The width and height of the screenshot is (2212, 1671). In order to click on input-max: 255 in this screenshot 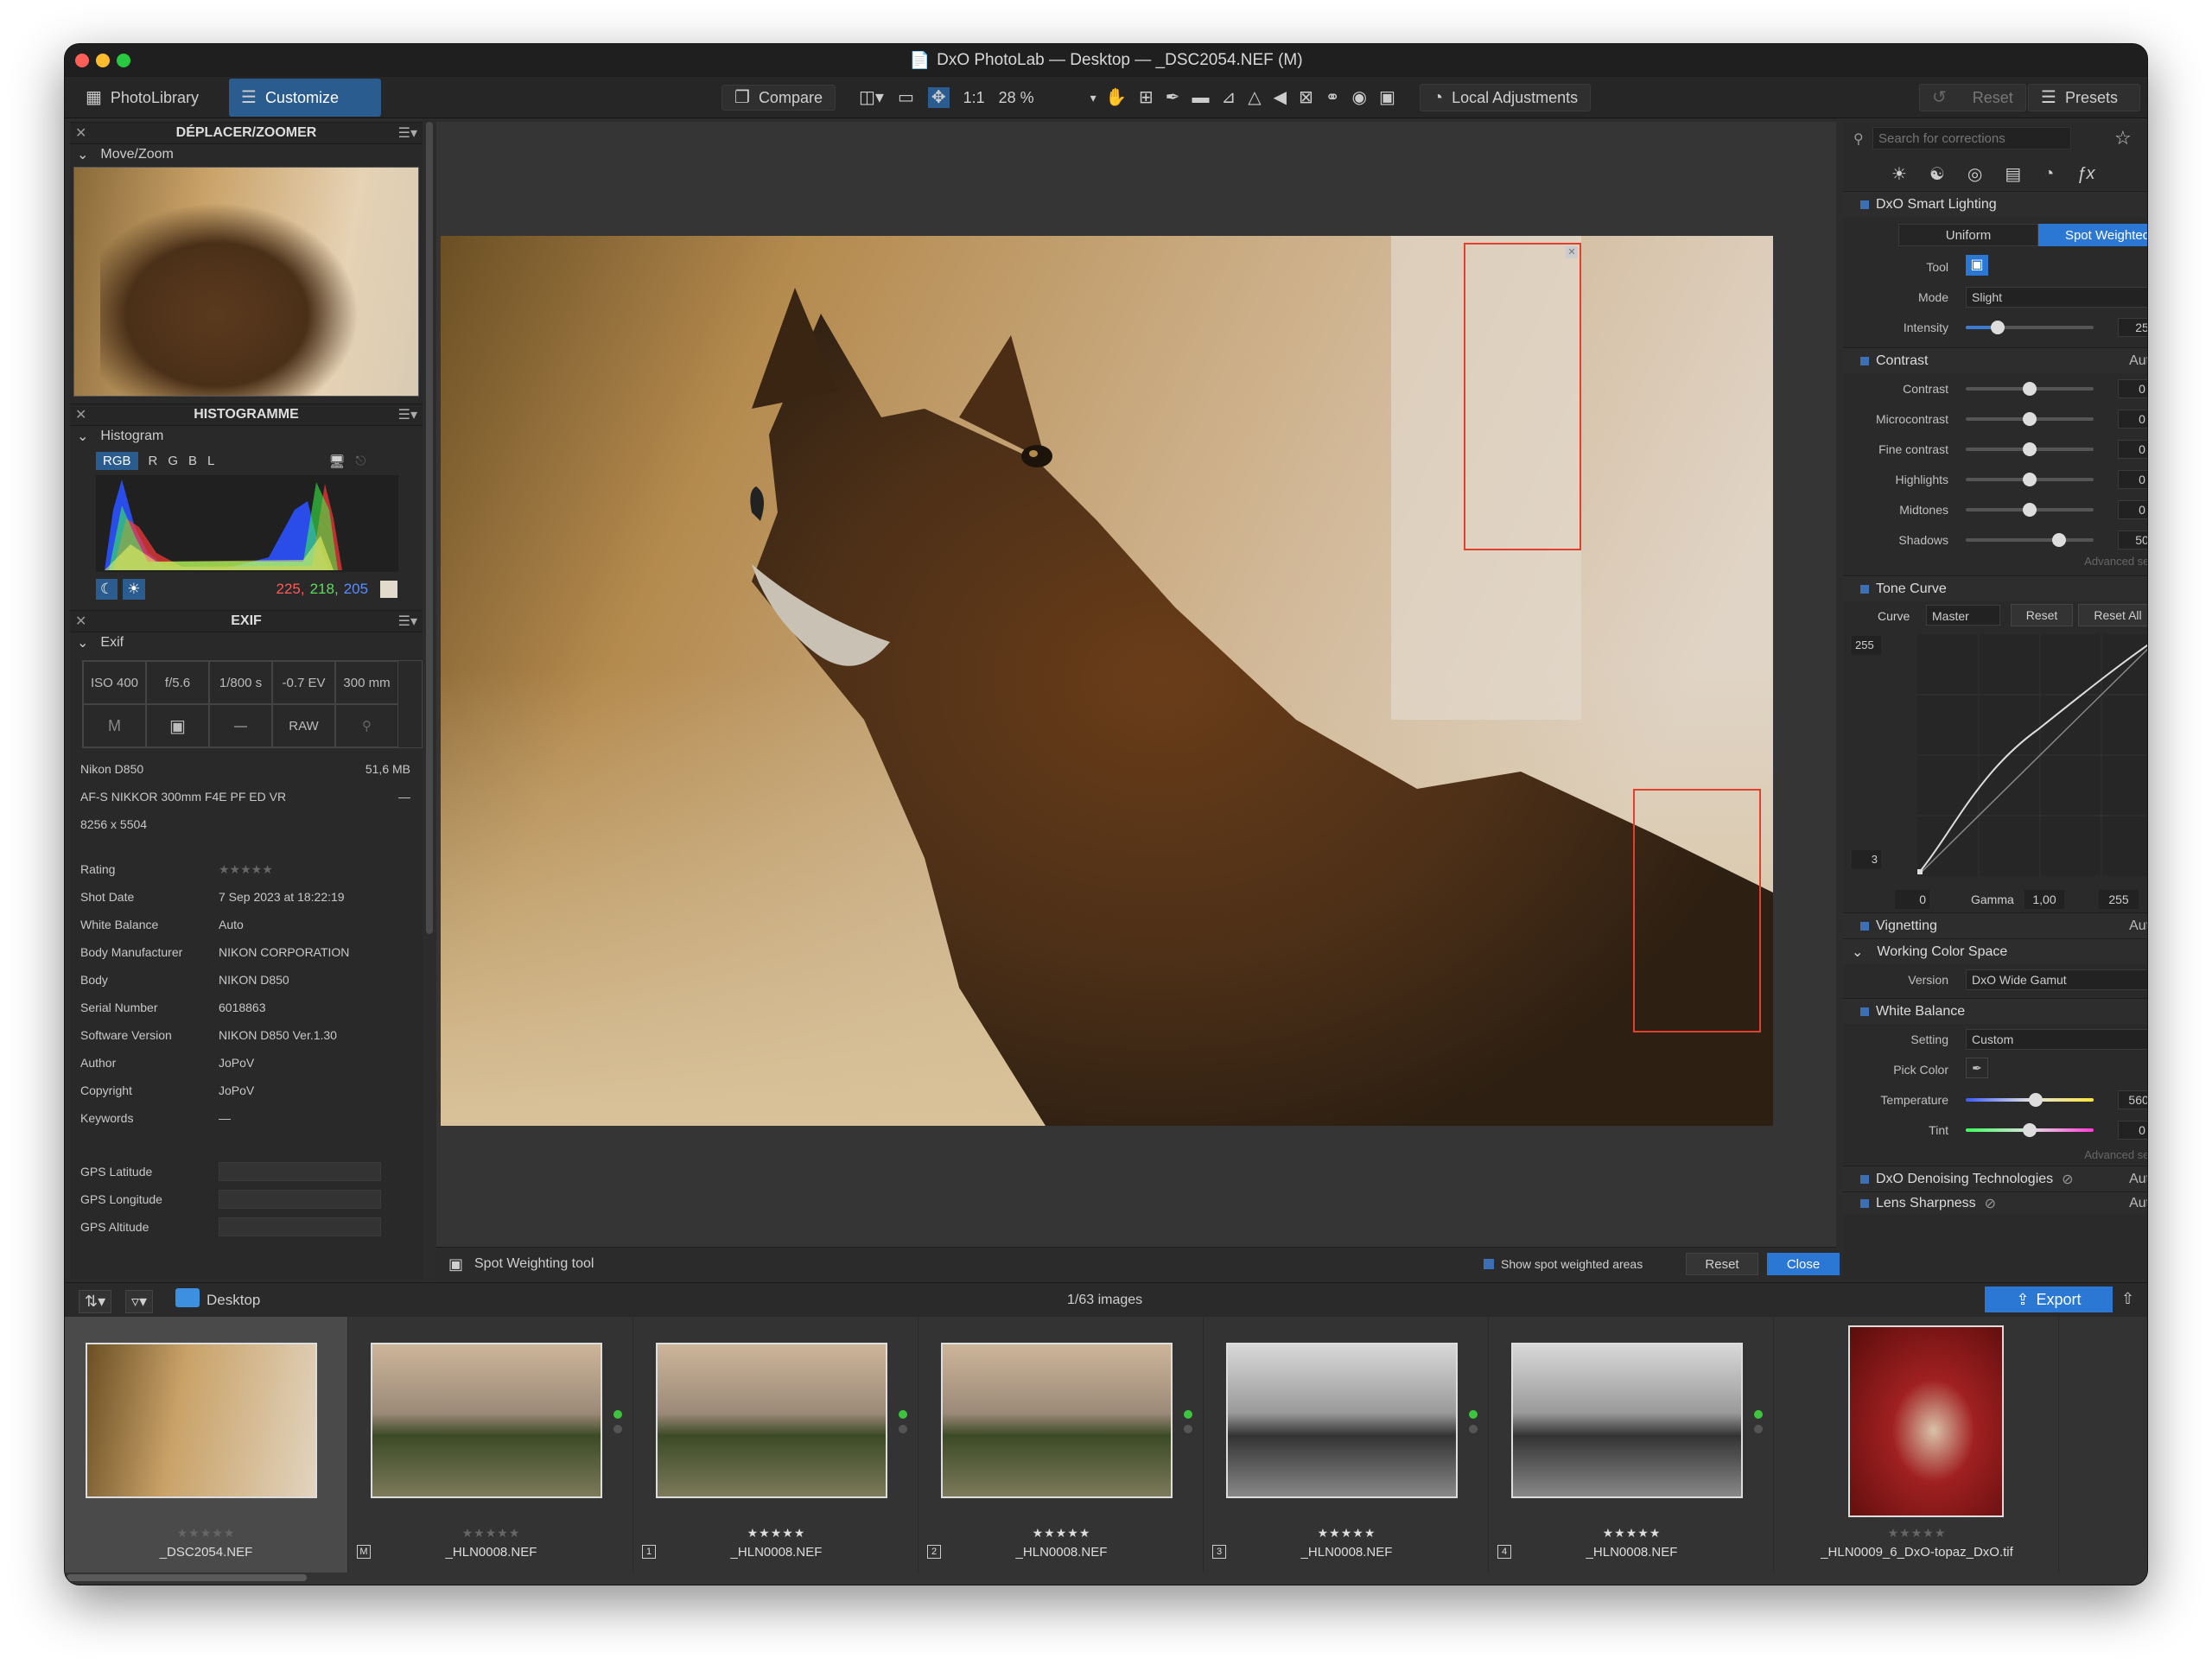, I will do `click(2119, 899)`.